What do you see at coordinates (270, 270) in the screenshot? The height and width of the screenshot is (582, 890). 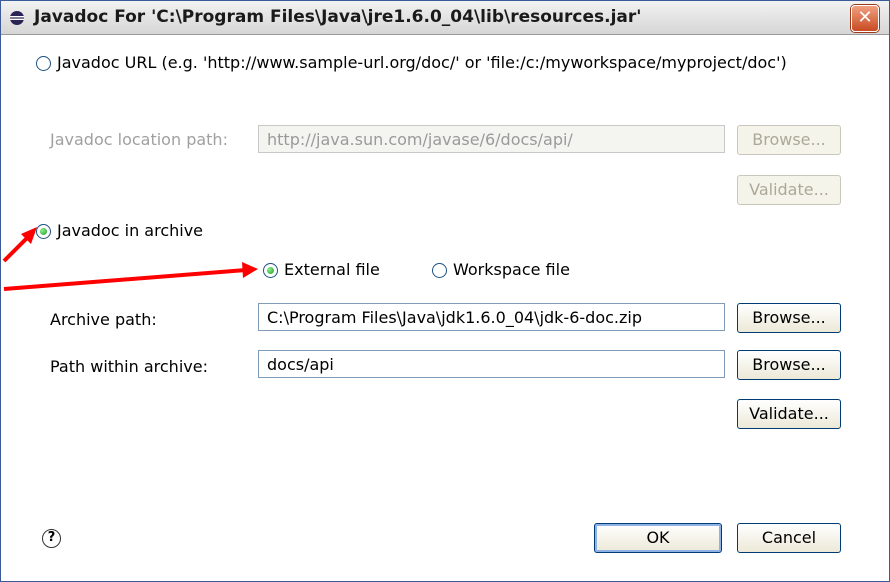 I see `external-file-radio` at bounding box center [270, 270].